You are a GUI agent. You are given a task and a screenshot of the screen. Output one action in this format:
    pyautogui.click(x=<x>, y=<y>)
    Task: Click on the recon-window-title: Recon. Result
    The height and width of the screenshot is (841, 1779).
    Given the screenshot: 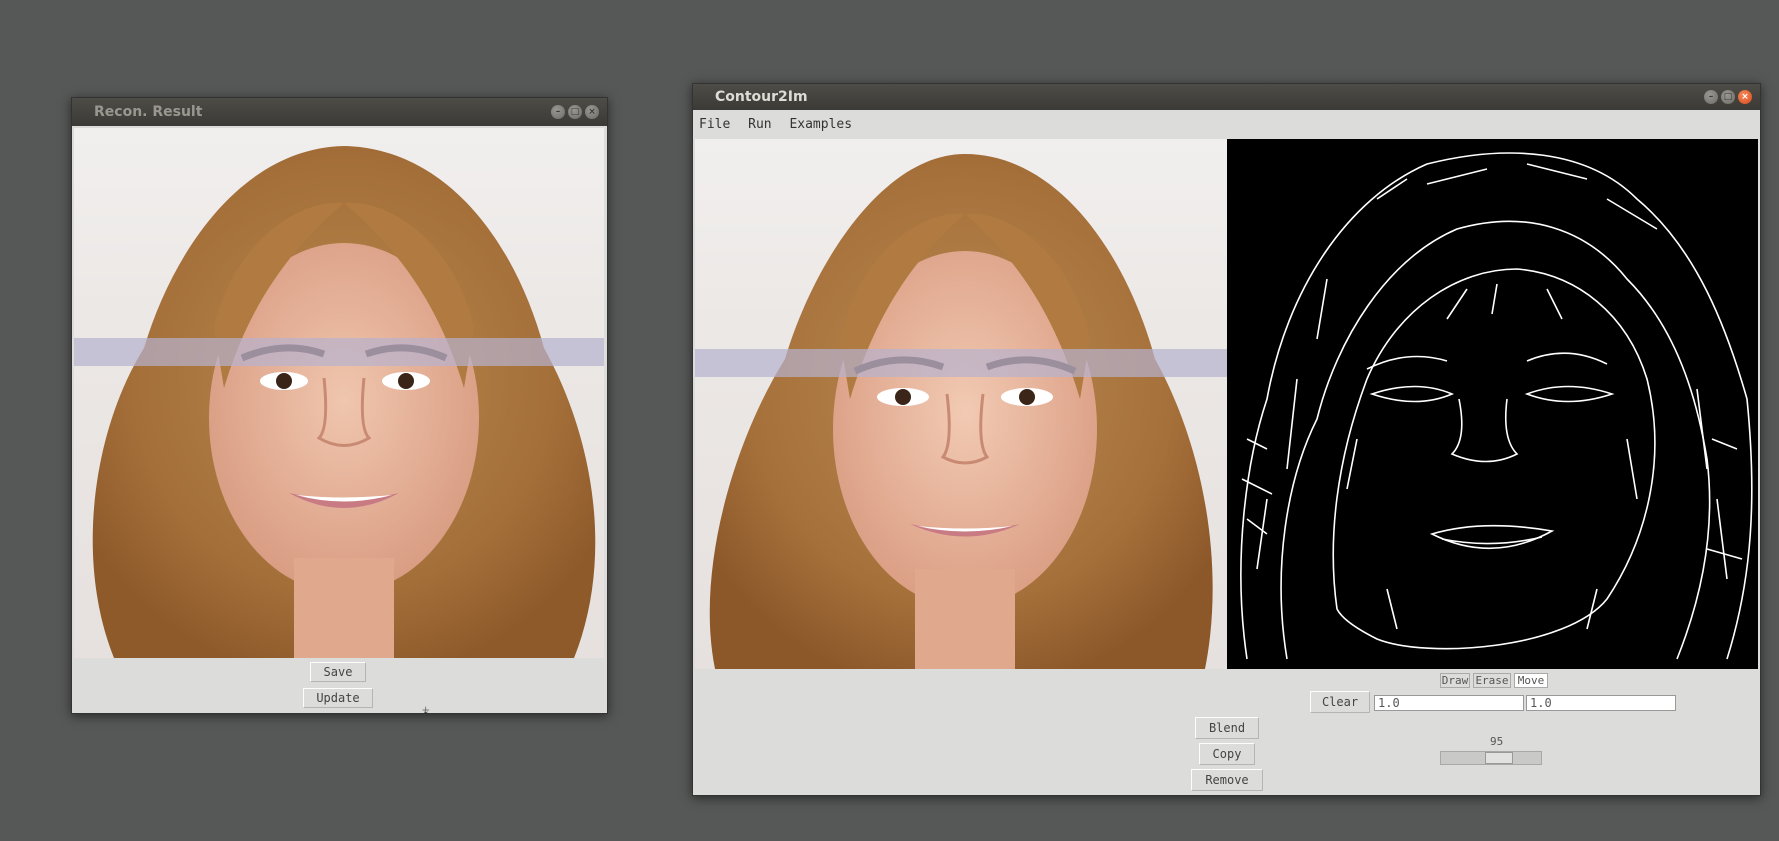 What is the action you would take?
    pyautogui.click(x=148, y=112)
    